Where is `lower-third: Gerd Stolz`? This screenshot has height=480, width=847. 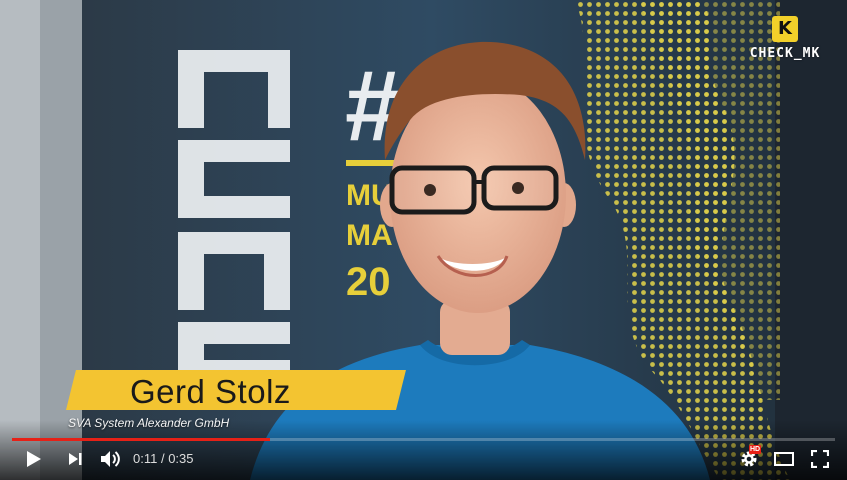 lower-third: Gerd Stolz is located at coordinates (236, 390).